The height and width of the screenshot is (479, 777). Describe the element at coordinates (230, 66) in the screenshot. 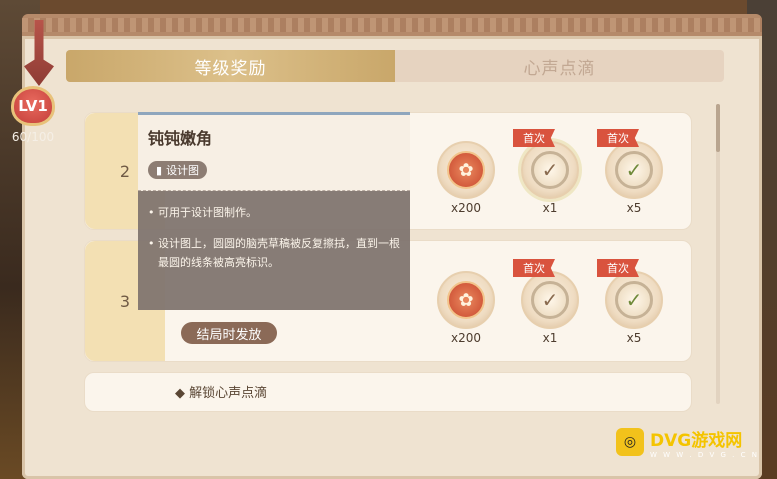

I see `tab-level-rewards: 等级奖励` at that location.